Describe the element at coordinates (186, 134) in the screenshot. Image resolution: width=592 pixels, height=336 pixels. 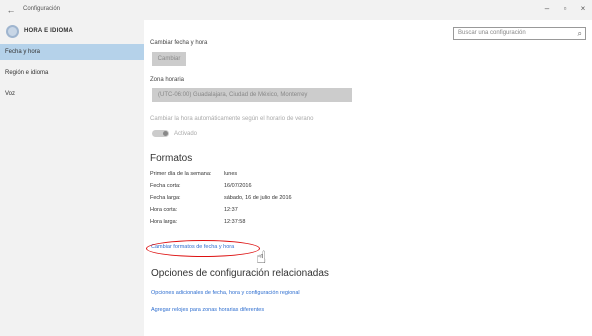
I see `dst-state: Activado` at that location.